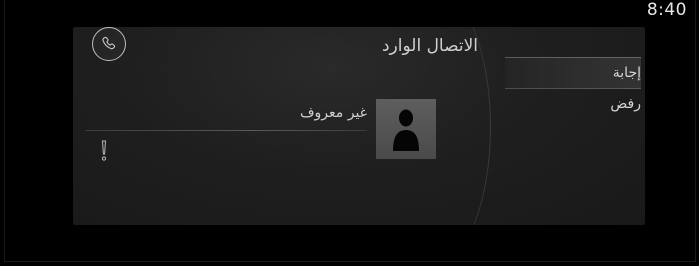  Describe the element at coordinates (333, 113) in the screenshot. I see `caller-name: غير معروف` at that location.